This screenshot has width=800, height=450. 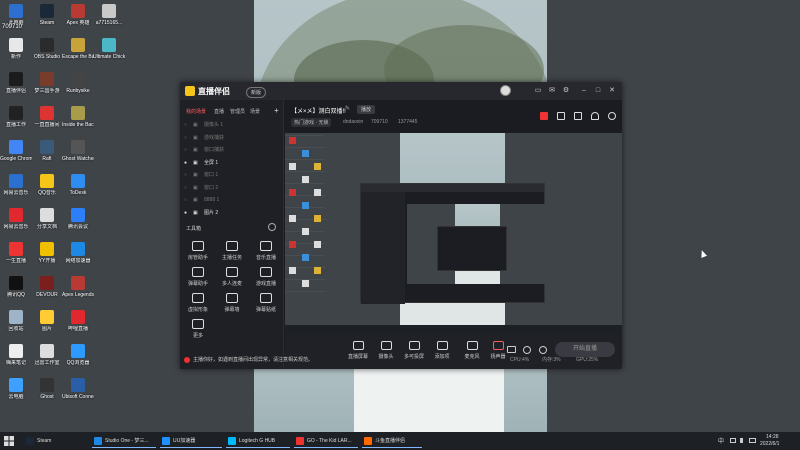 What do you see at coordinates (538, 91) in the screenshot?
I see `message-icon: ▭` at bounding box center [538, 91].